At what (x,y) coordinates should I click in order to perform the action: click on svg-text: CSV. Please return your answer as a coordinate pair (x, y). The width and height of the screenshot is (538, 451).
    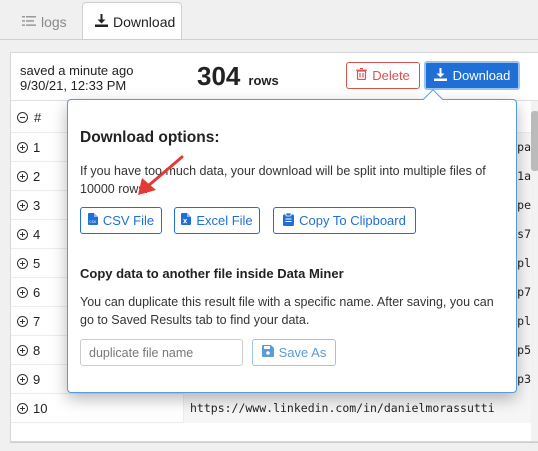
    Looking at the image, I should click on (93, 222).